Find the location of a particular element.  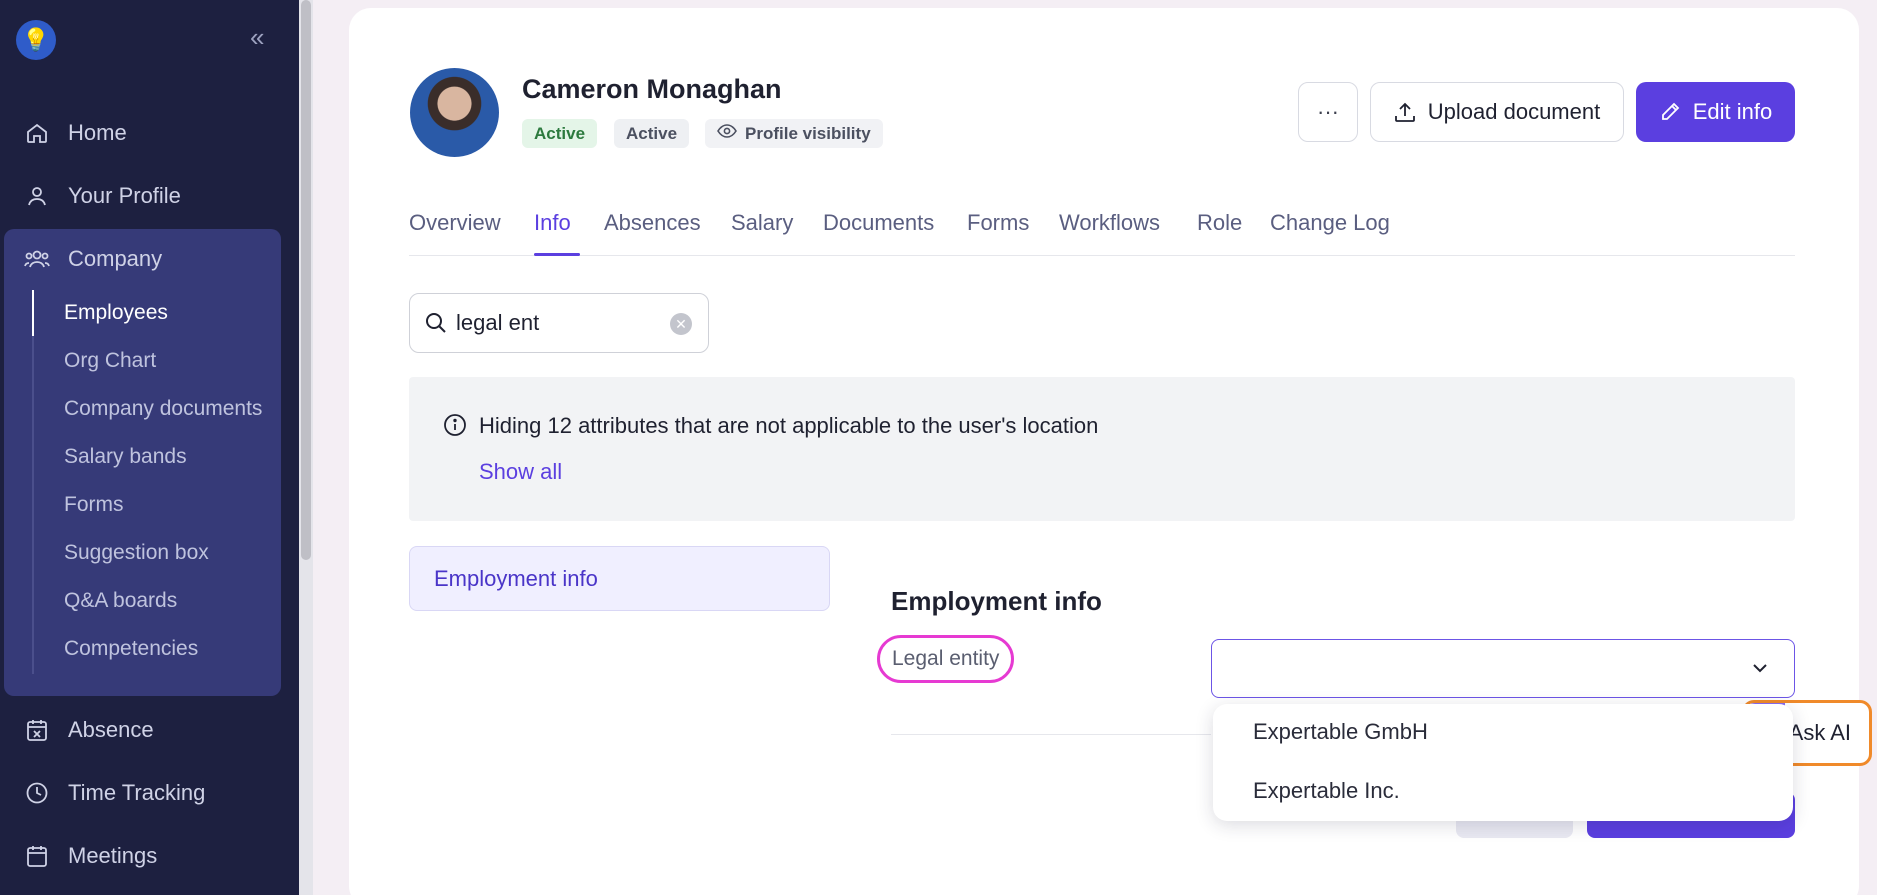

sidebar-item-label: Time Tracking is located at coordinates (137, 792).